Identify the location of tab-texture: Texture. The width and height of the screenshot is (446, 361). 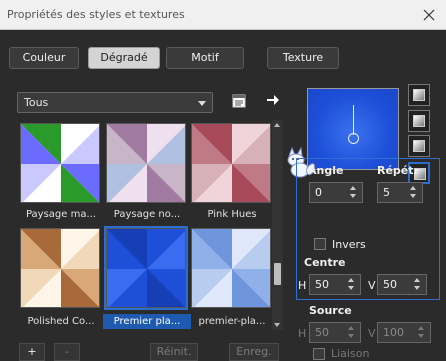
(303, 58).